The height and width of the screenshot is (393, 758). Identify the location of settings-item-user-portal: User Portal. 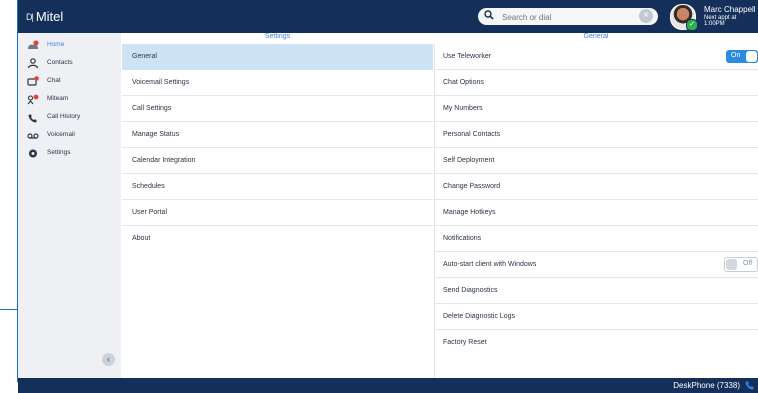
(277, 213).